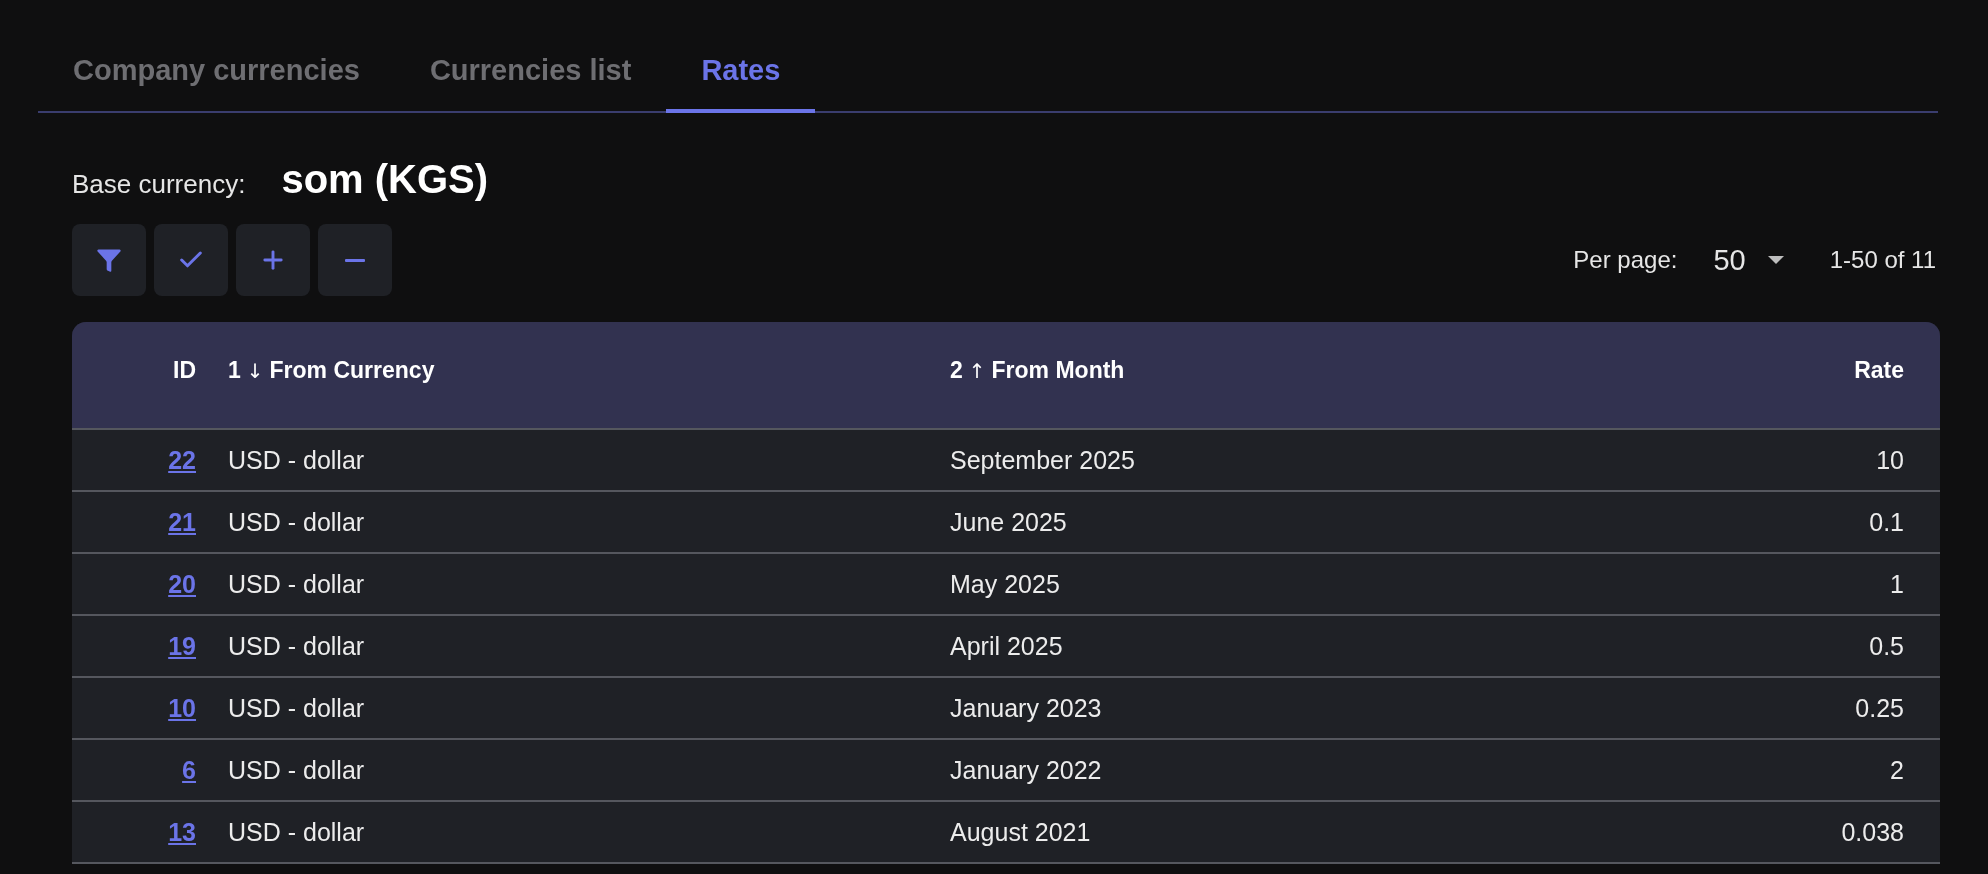 The width and height of the screenshot is (1988, 874). I want to click on table-cell: 10, so click(1890, 460).